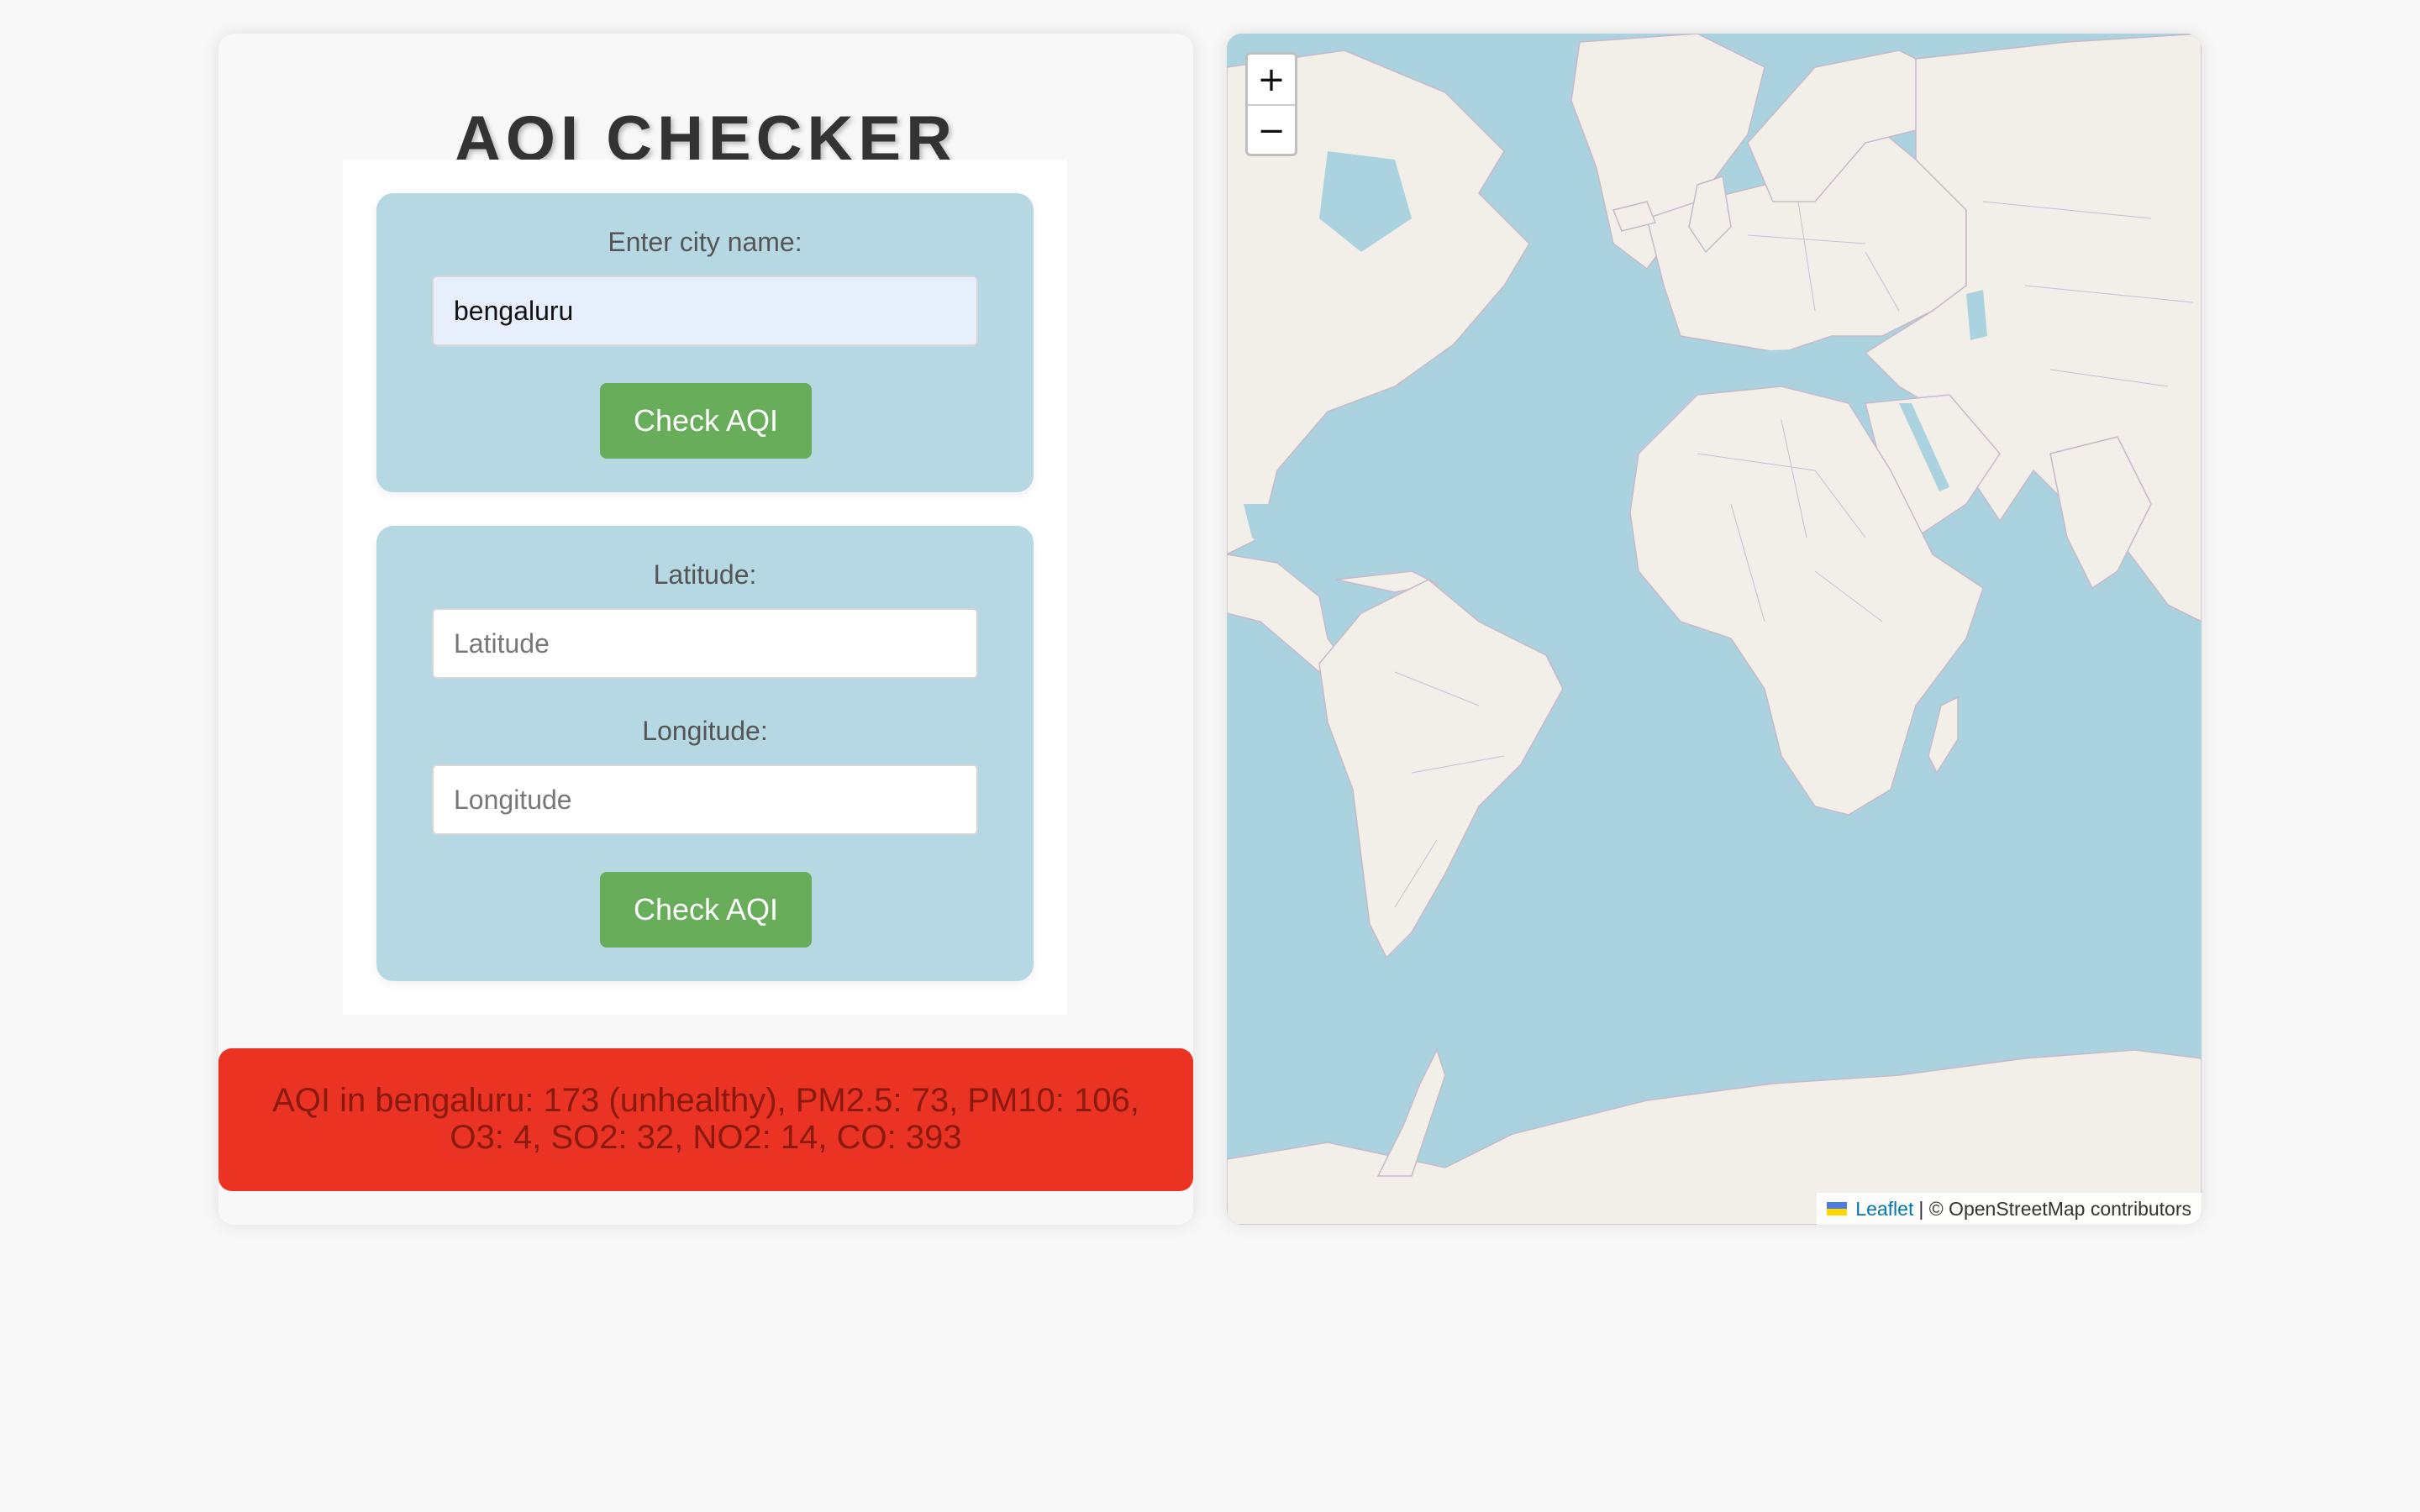 Image resolution: width=2420 pixels, height=1512 pixels. I want to click on longitude-input, so click(705, 799).